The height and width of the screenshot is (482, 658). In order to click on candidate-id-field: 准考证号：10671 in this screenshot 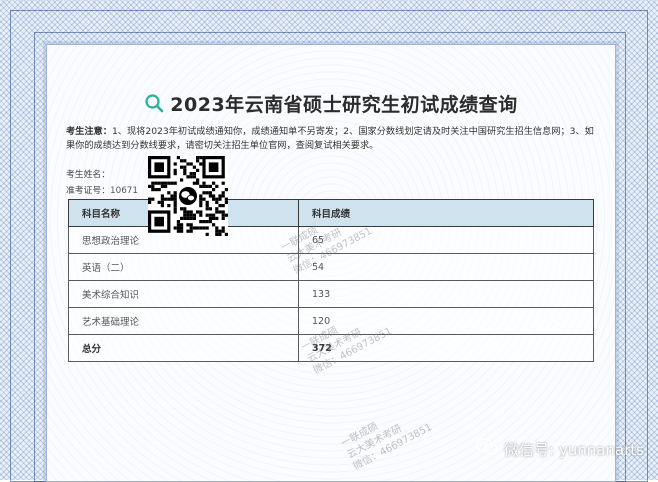, I will do `click(102, 189)`.